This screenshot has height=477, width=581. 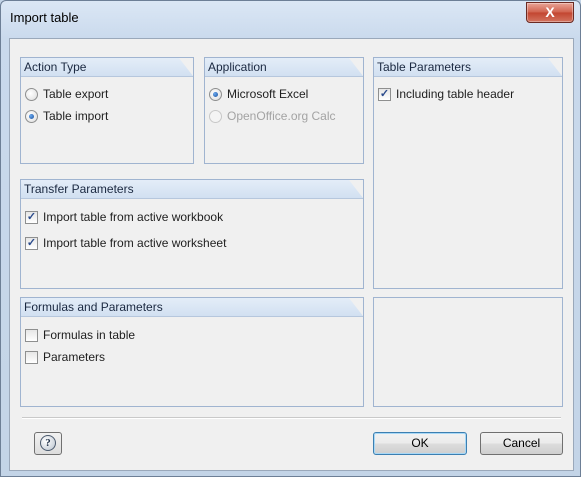 I want to click on help-button: ?, so click(x=48, y=443).